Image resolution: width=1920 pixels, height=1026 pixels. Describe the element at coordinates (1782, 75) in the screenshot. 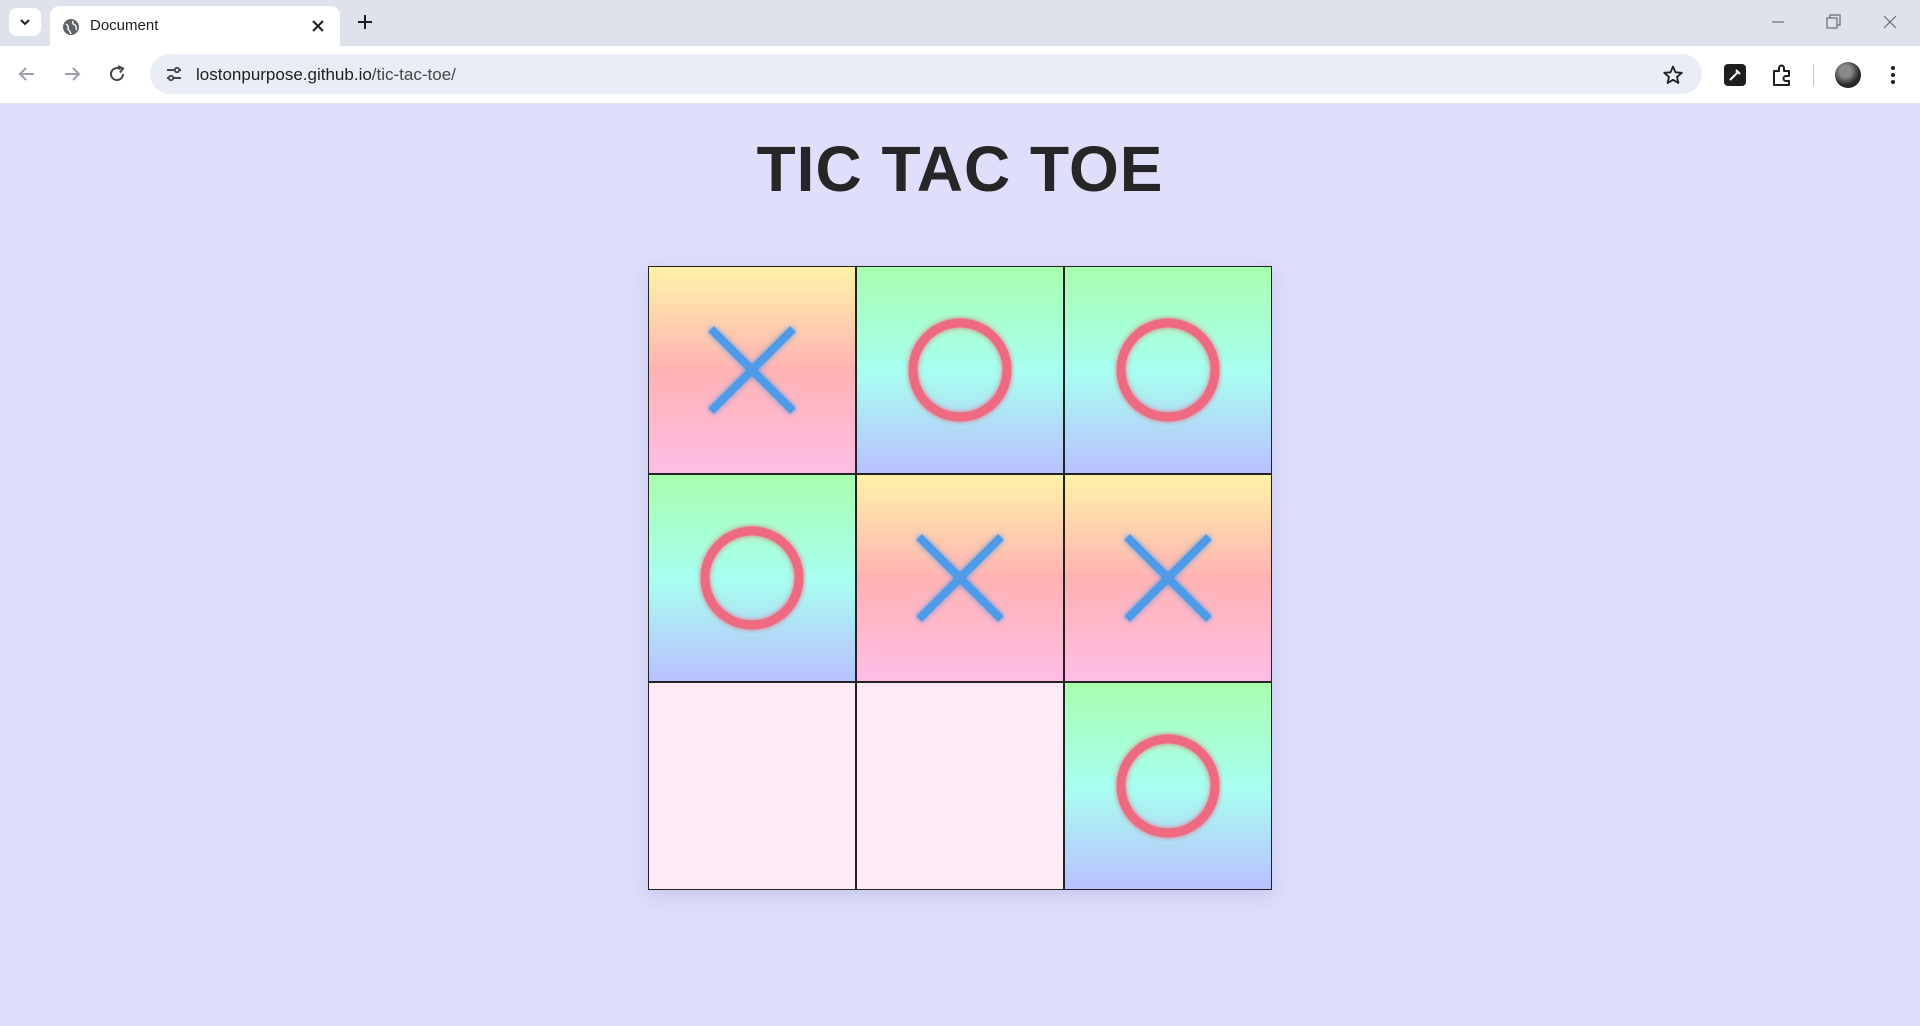

I see `extensions-icon` at that location.